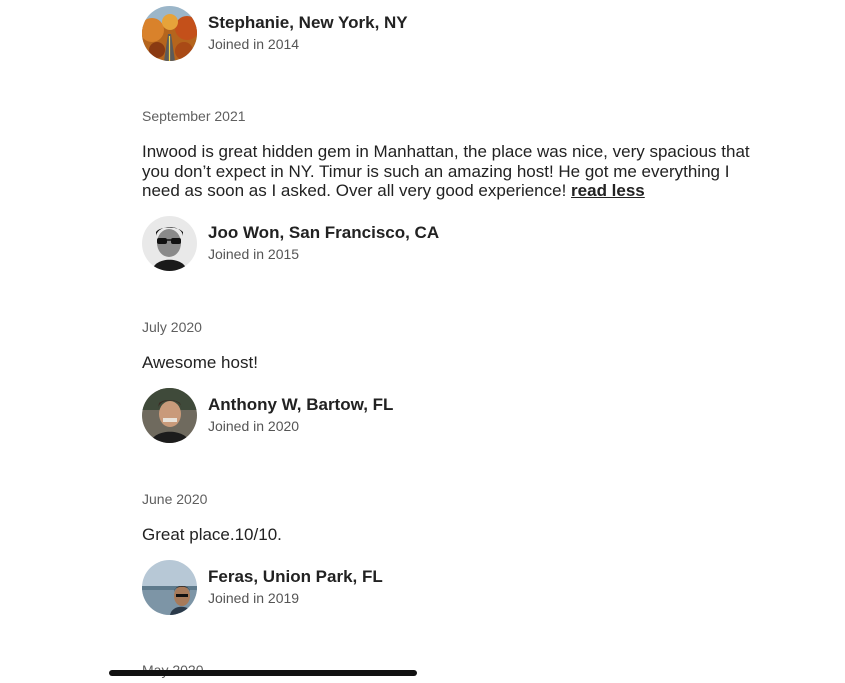 The height and width of the screenshot is (683, 845). Describe the element at coordinates (254, 44) in the screenshot. I see `reviewer-joined-date: Joined in 2014` at that location.